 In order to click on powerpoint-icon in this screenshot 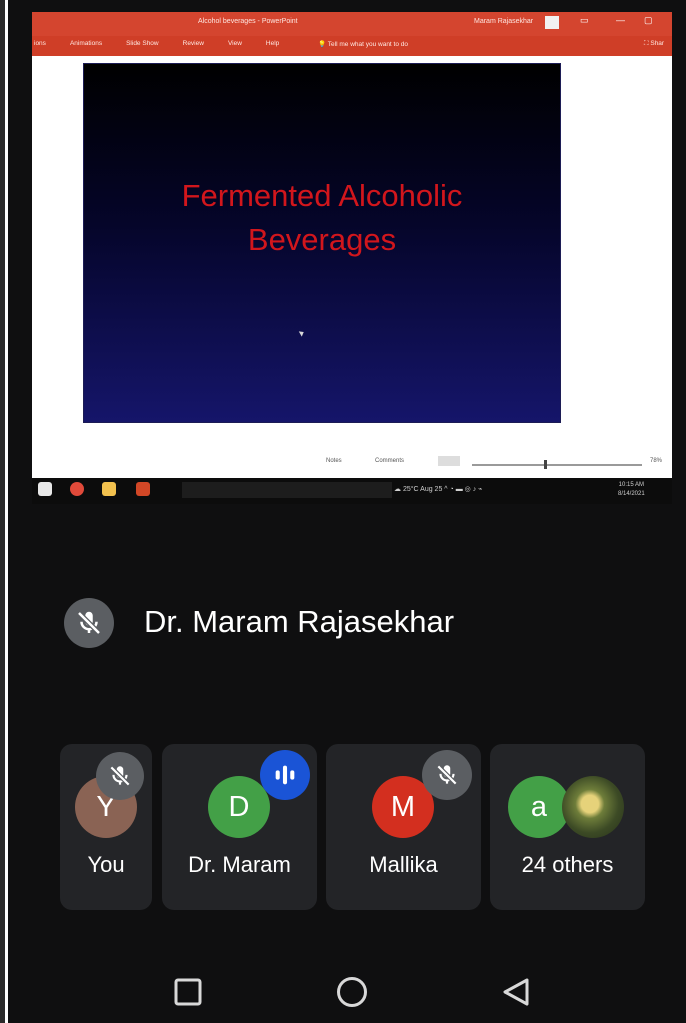, I will do `click(143, 489)`.